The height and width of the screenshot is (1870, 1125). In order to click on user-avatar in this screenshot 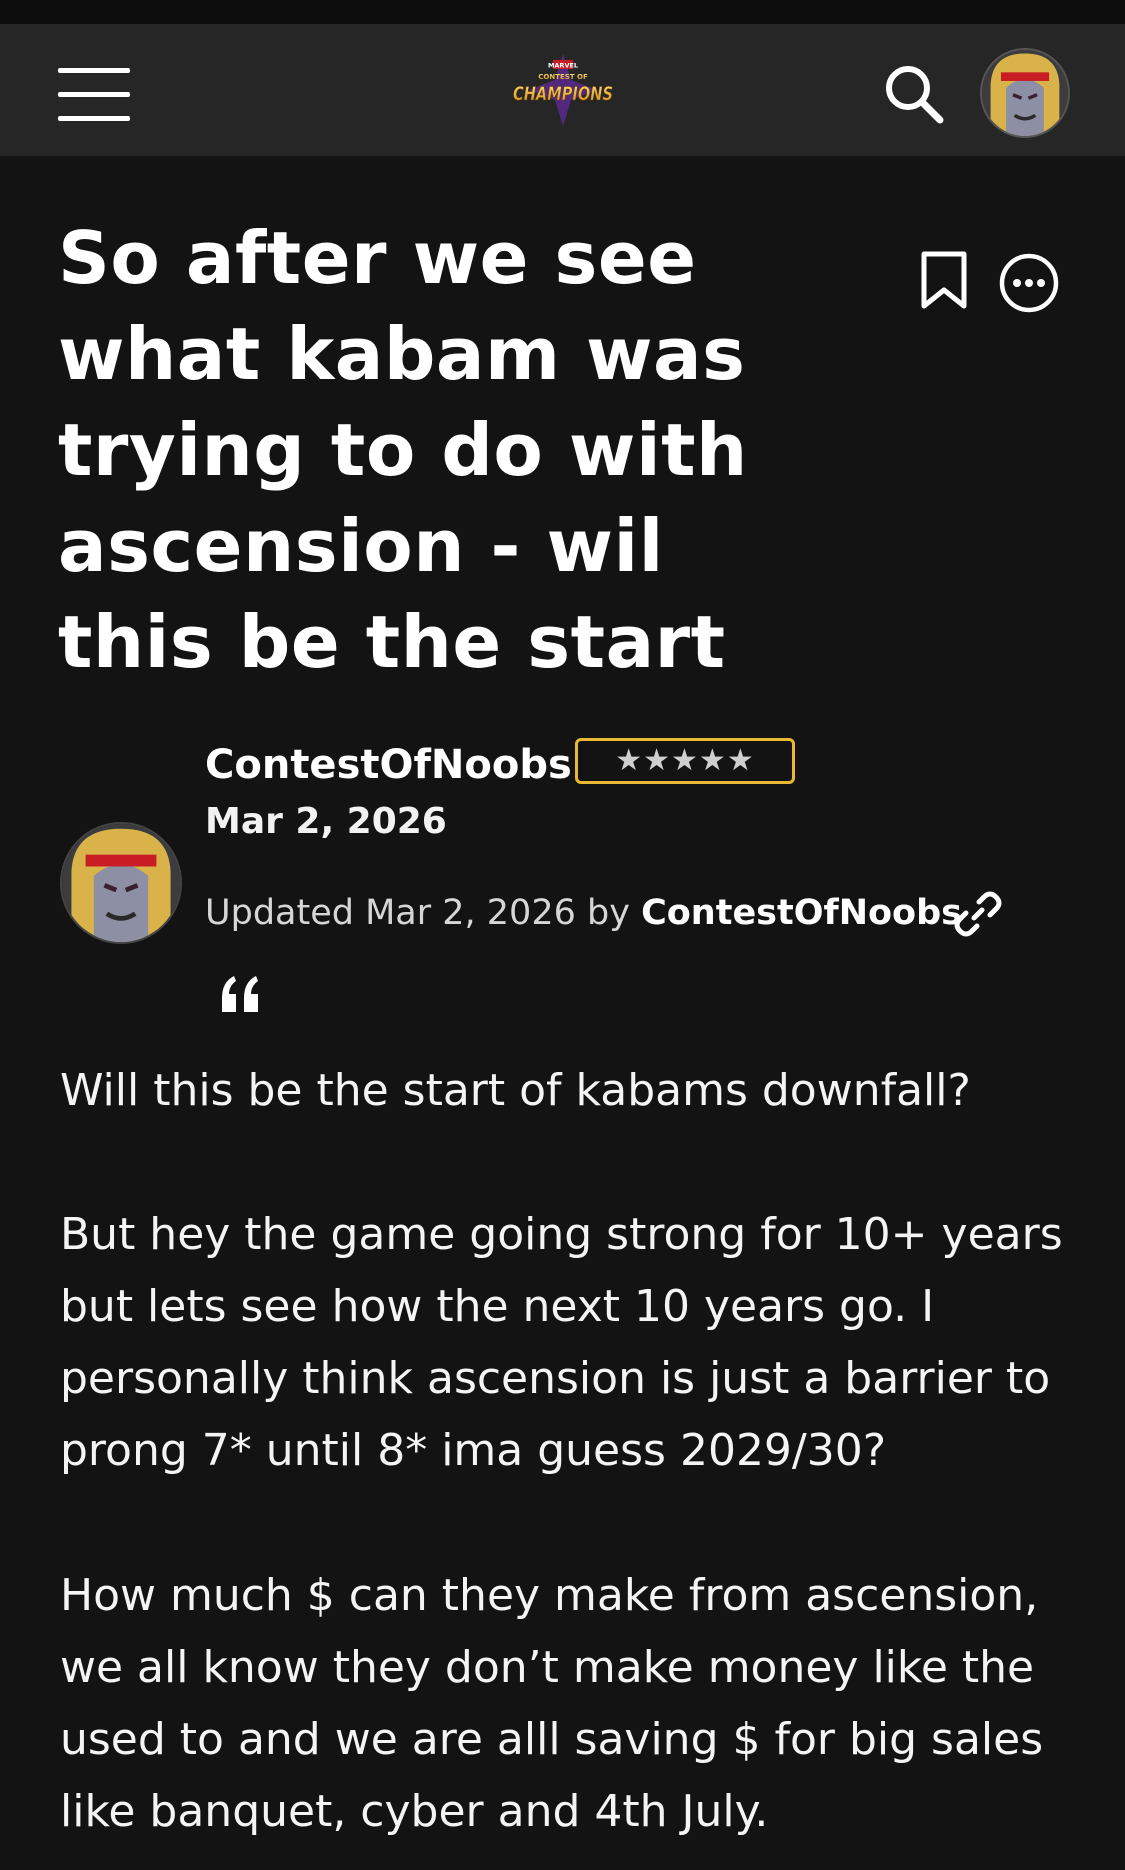, I will do `click(1025, 93)`.